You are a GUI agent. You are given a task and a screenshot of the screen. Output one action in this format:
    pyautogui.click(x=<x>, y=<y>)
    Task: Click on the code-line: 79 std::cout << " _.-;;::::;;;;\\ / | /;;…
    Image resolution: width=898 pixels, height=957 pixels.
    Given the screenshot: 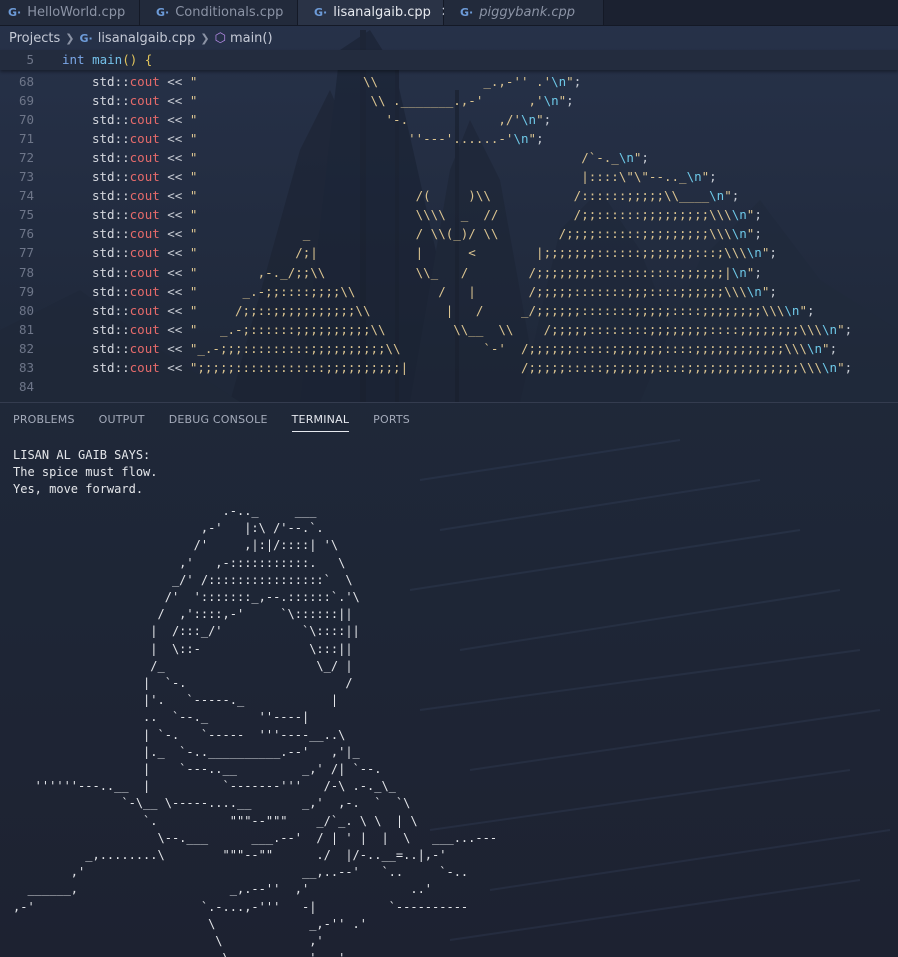 What is the action you would take?
    pyautogui.click(x=449, y=291)
    